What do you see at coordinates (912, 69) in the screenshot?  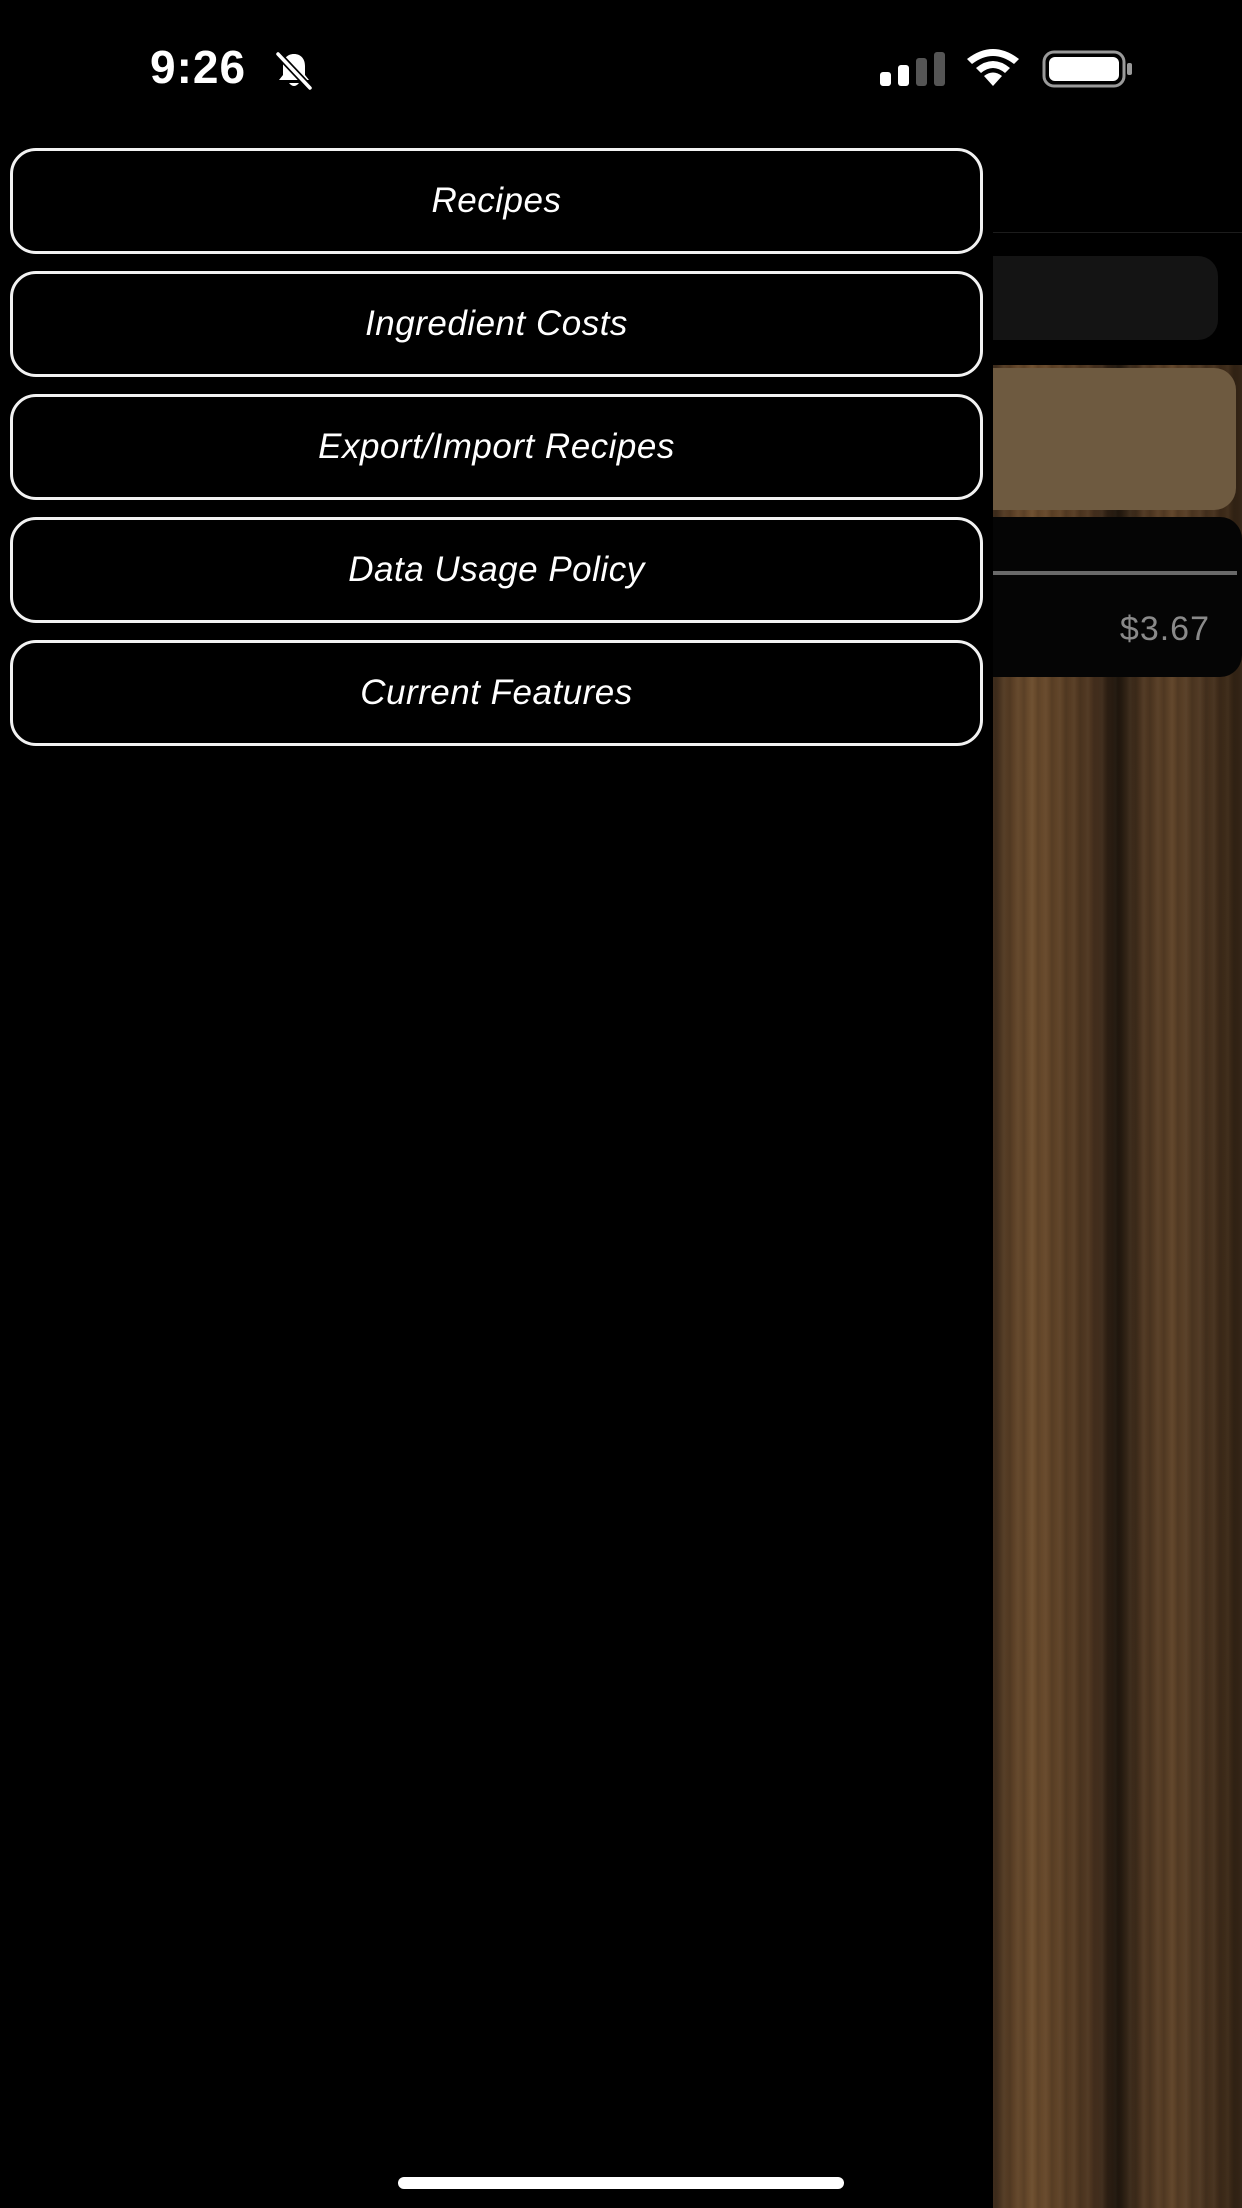 I see `cellular-signal-icon` at bounding box center [912, 69].